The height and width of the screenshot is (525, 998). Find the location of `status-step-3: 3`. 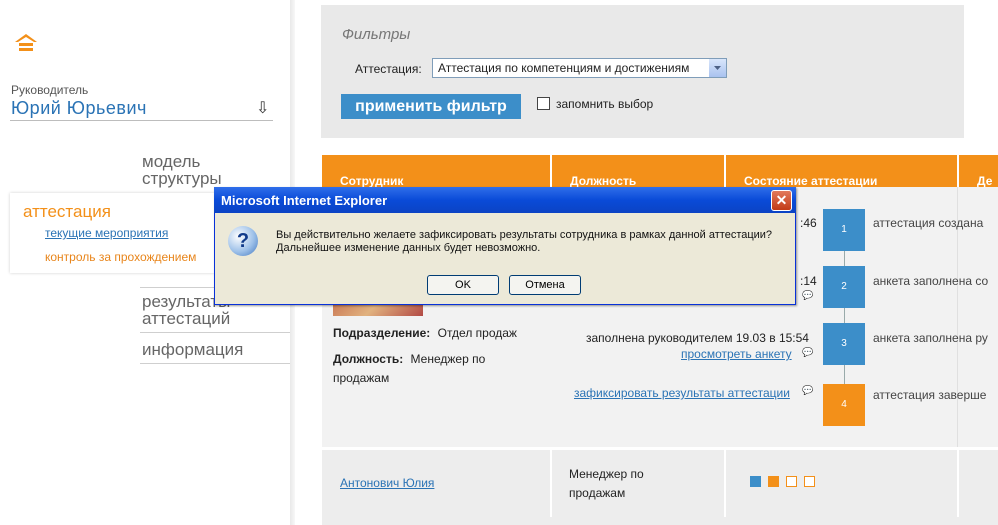

status-step-3: 3 is located at coordinates (844, 344).